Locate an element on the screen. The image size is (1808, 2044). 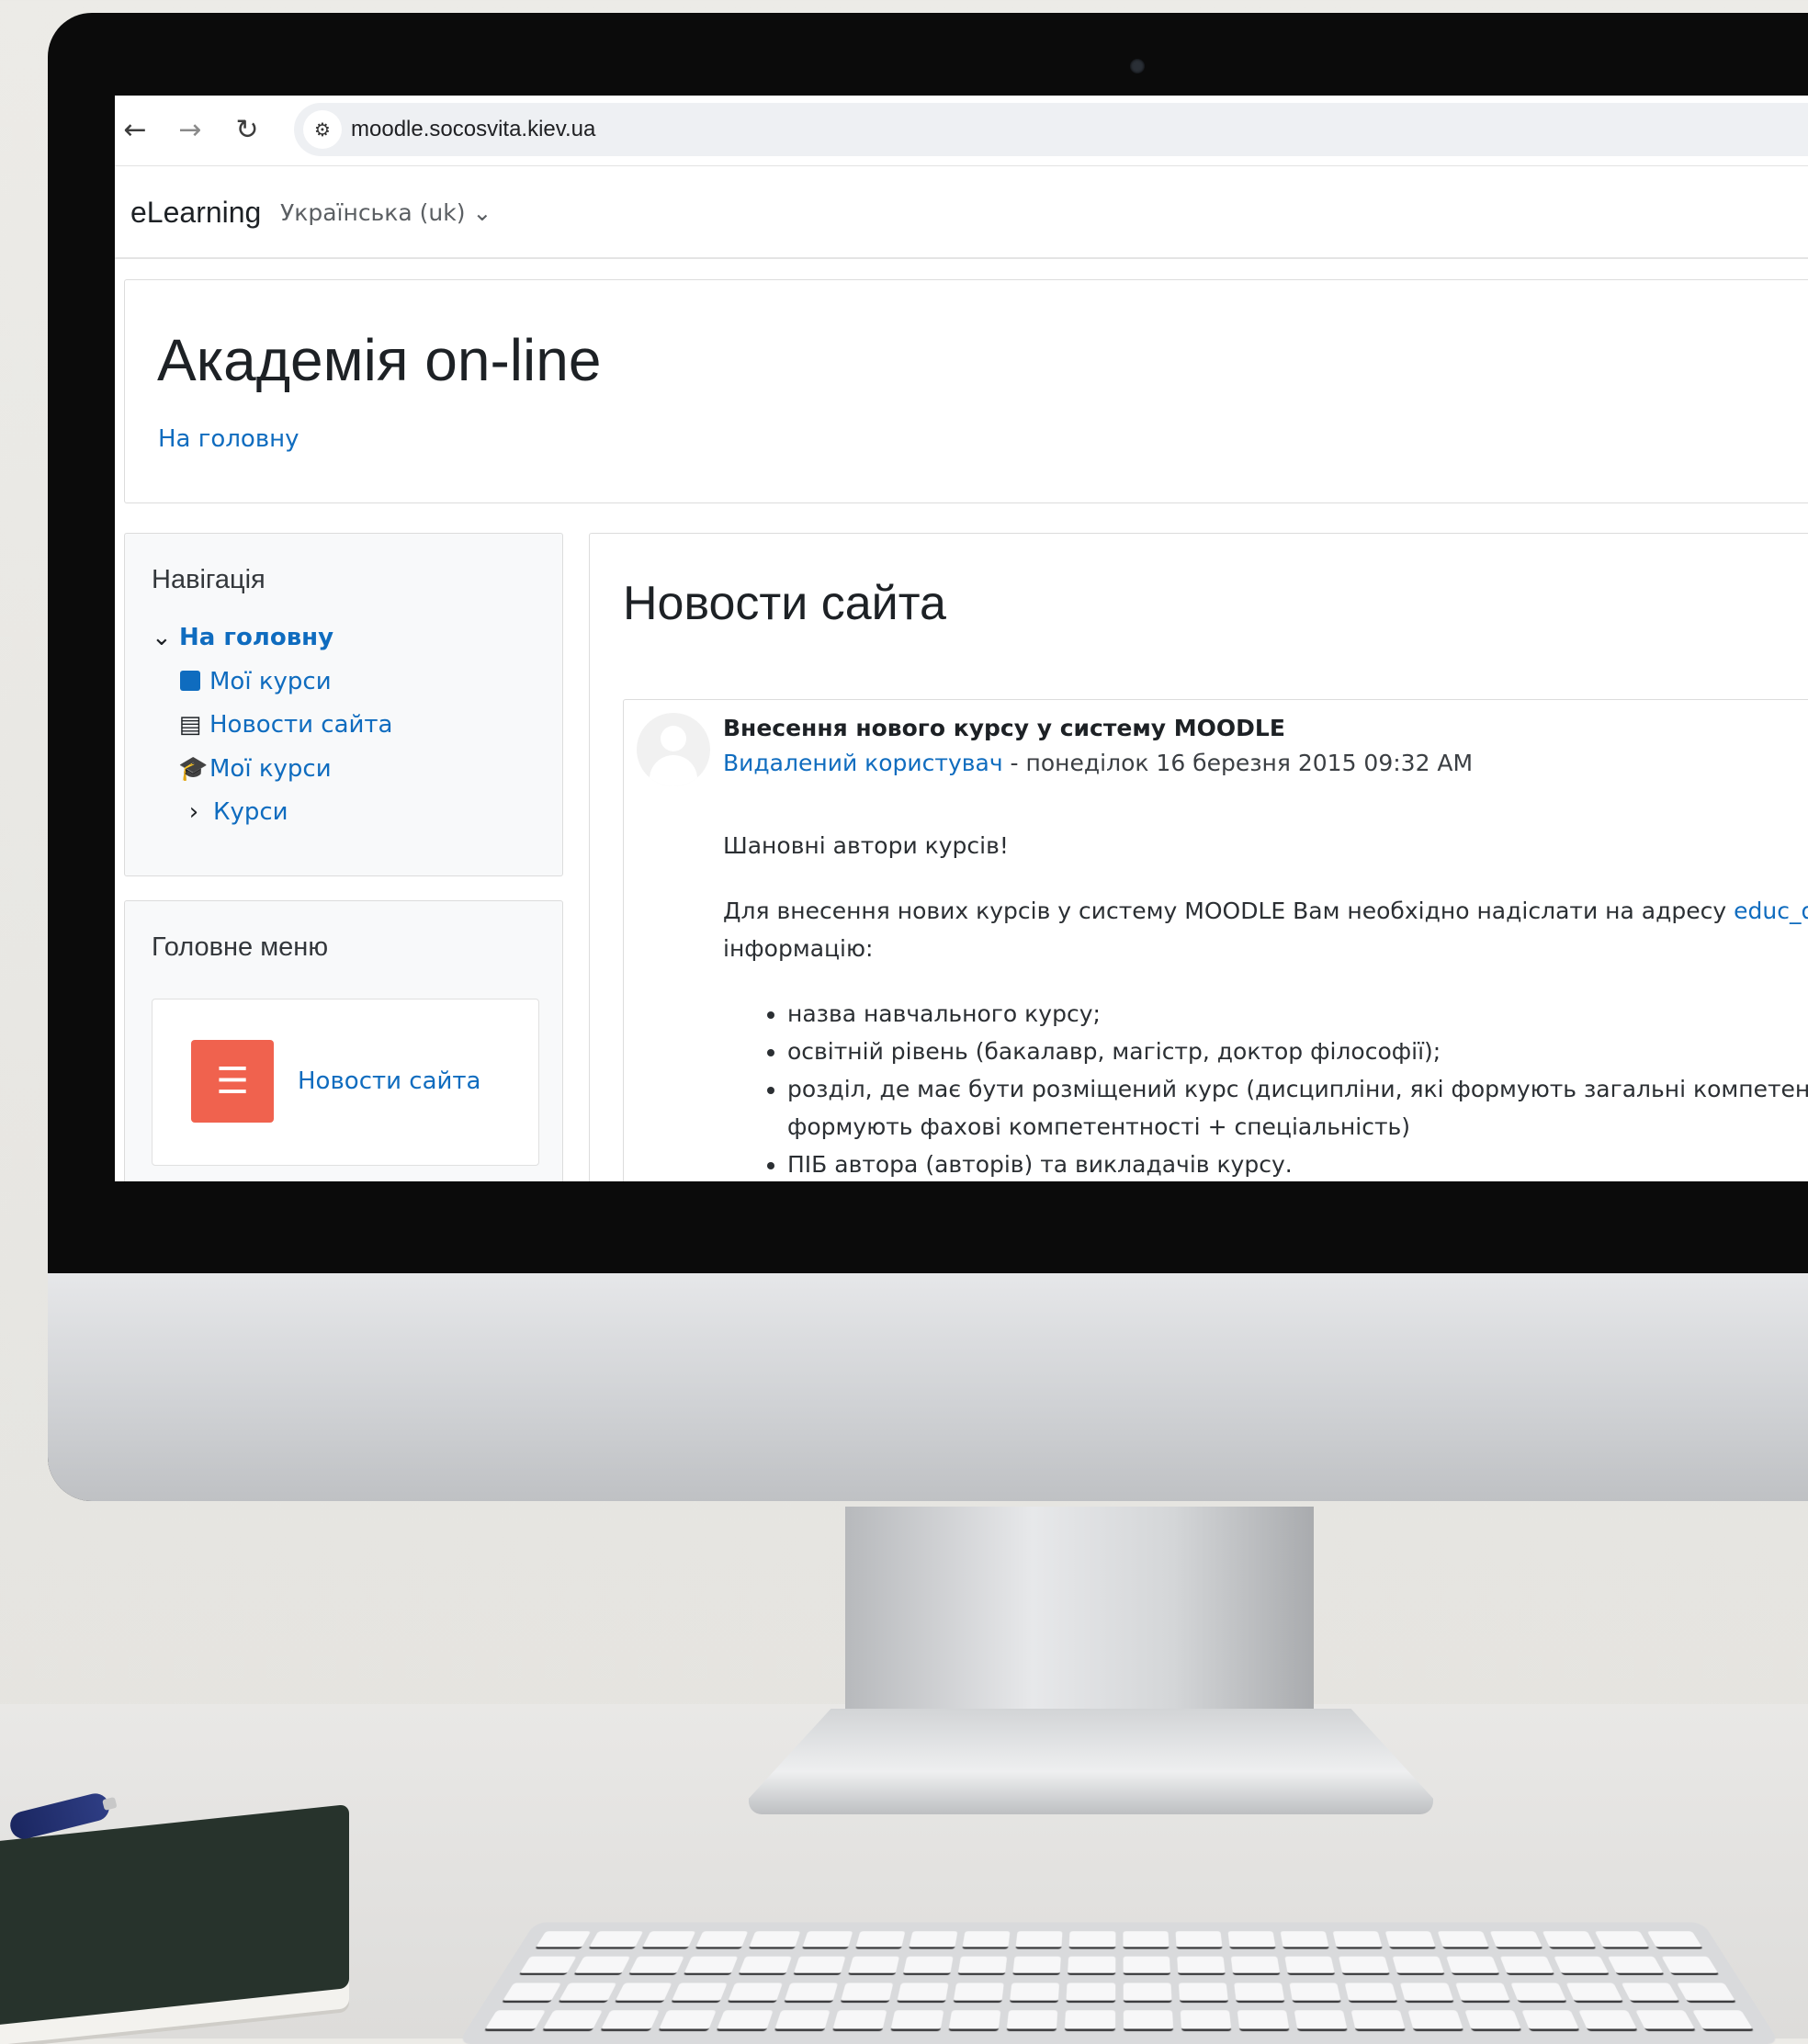
nav-item-label: Курси is located at coordinates (250, 812).